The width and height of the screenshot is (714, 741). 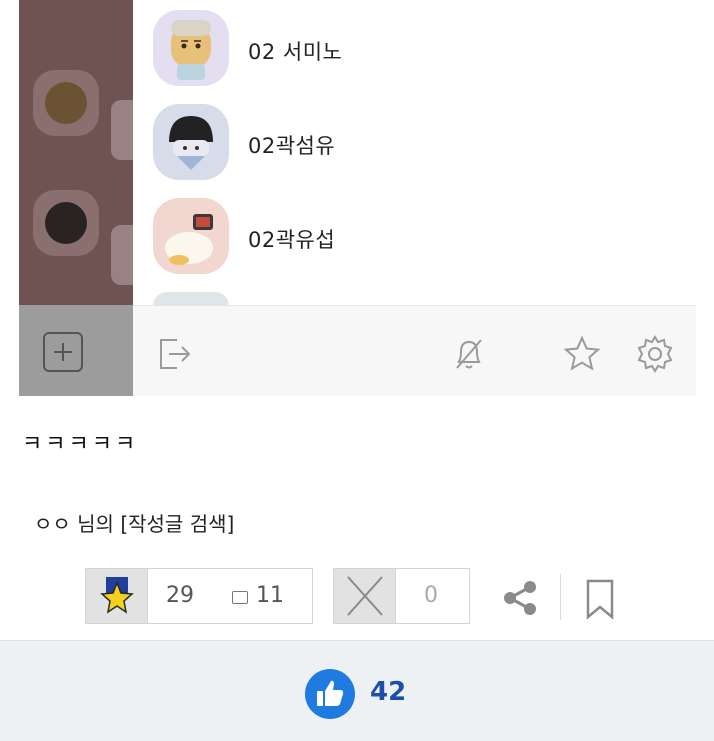 I want to click on author-line: ㅇㅇ 님의 [작성글 검색], so click(x=134, y=522).